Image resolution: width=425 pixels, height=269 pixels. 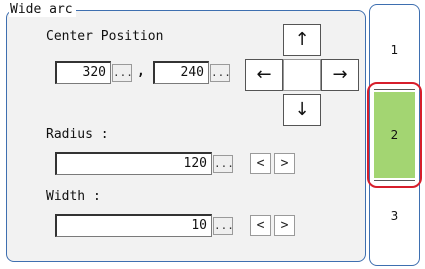 I want to click on center-y-field: 240, so click(x=181, y=72).